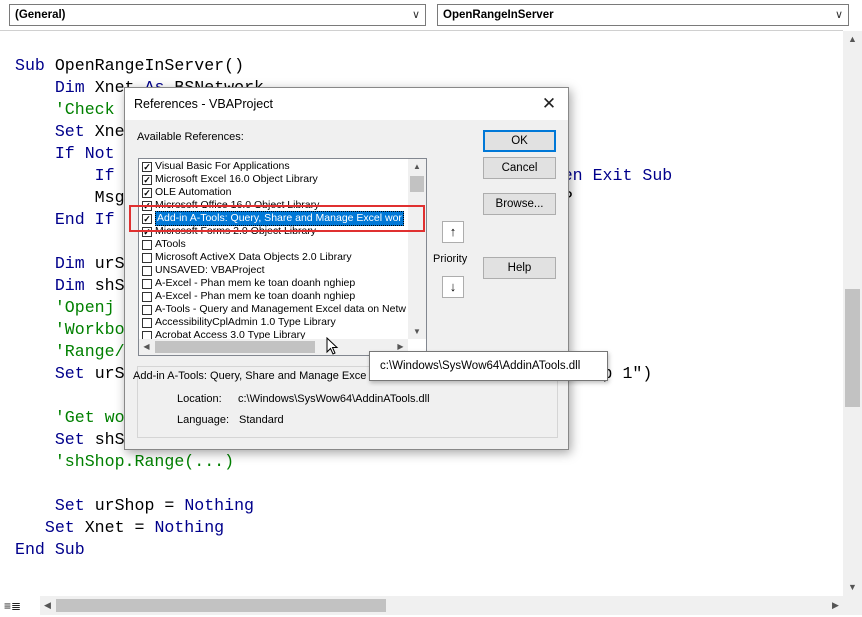 The image size is (862, 617). Describe the element at coordinates (429, 506) in the screenshot. I see `code-line: Set urShop = Nothing` at that location.